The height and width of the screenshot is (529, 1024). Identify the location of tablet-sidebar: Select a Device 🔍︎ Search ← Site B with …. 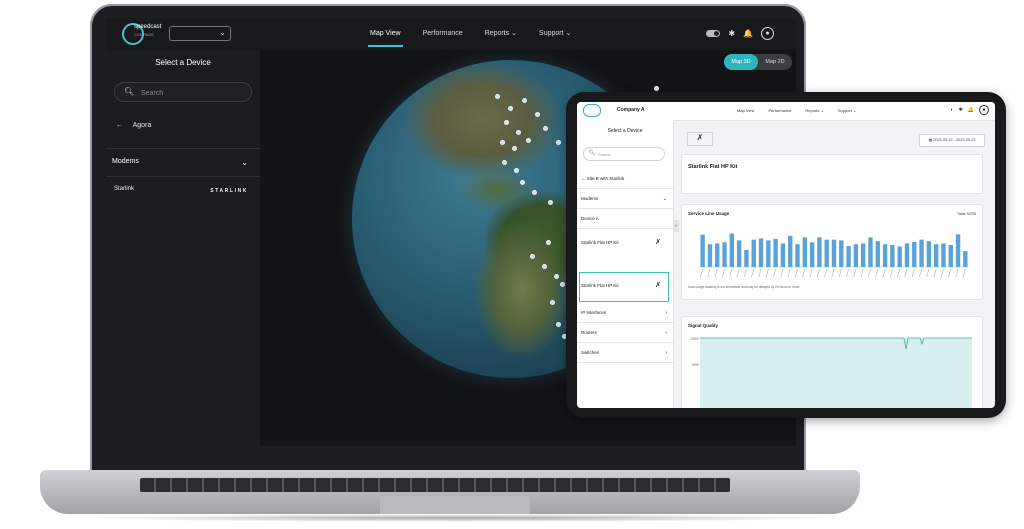
(625, 264).